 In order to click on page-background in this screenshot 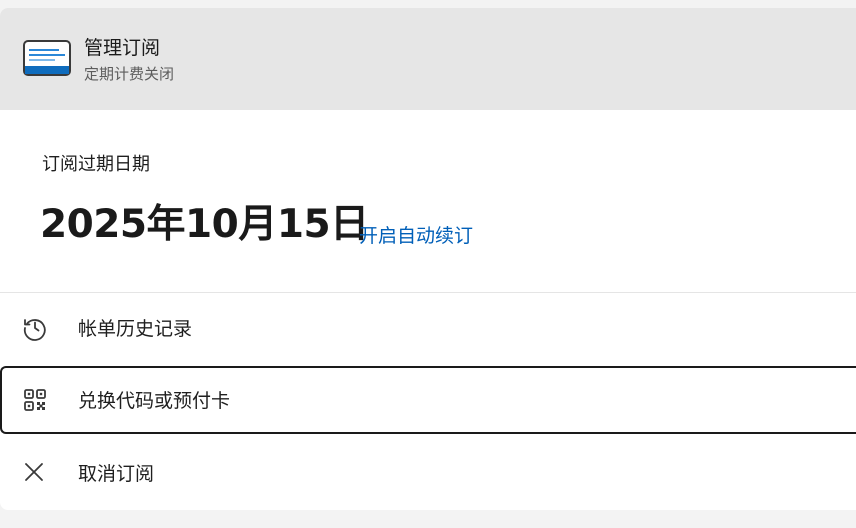, I will do `click(428, 519)`.